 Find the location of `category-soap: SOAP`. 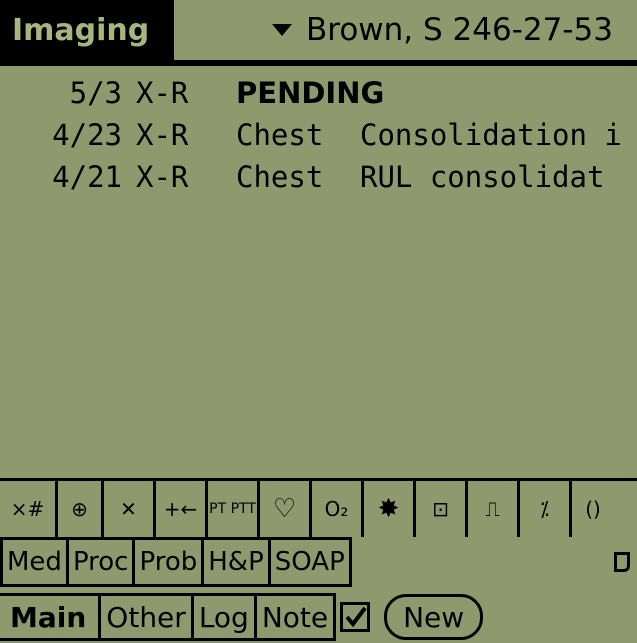

category-soap: SOAP is located at coordinates (311, 562).